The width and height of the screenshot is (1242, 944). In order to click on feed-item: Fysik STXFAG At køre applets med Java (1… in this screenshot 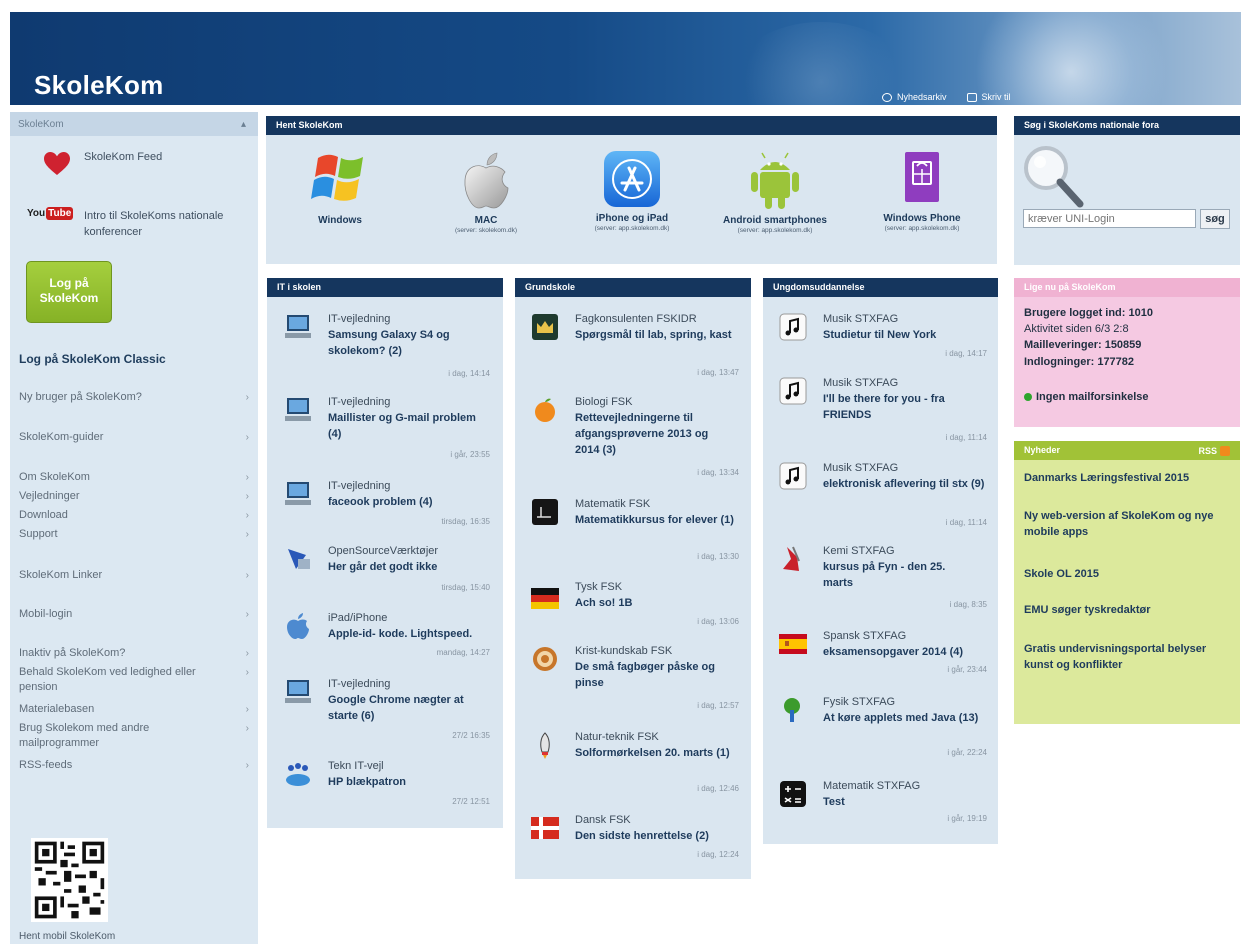, I will do `click(883, 729)`.